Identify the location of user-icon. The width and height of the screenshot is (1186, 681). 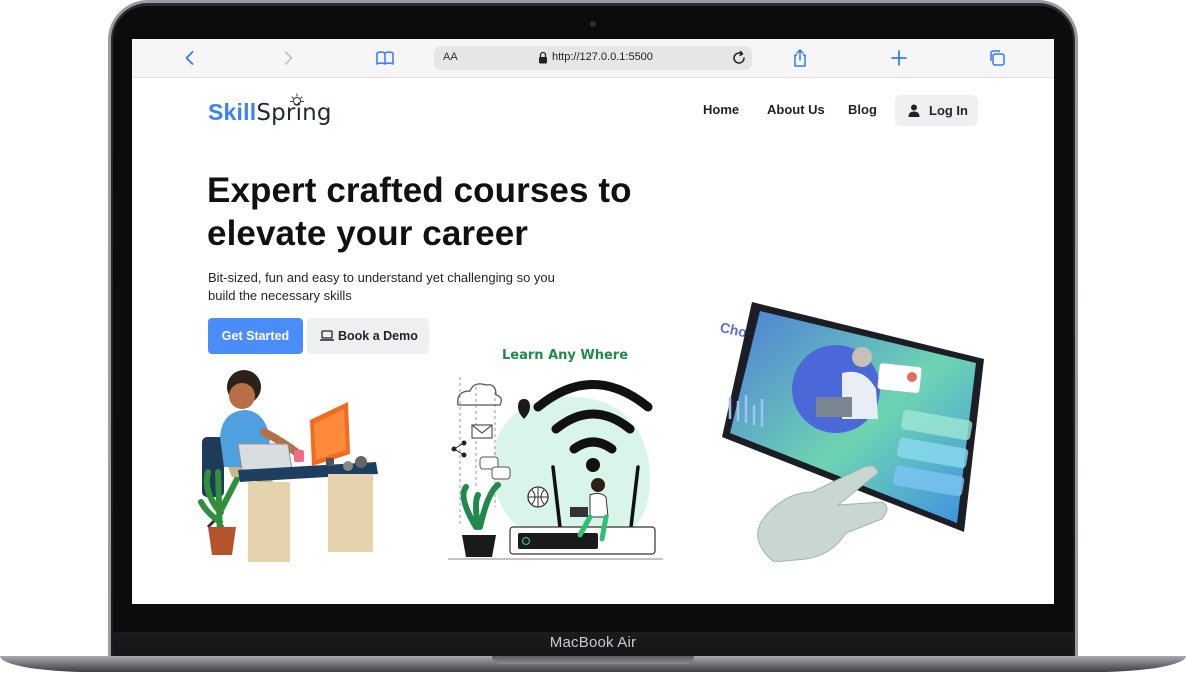
(914, 110).